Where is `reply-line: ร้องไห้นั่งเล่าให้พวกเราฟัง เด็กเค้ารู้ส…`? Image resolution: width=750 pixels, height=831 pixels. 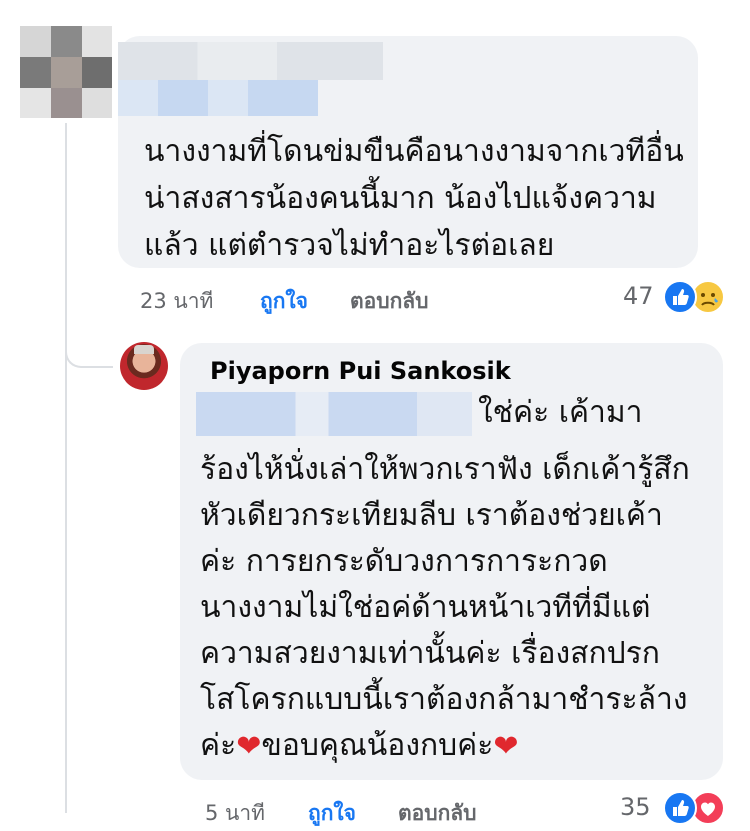
reply-line: ร้องไห้นั่งเล่าให้พวกเราฟัง เด็กเค้ารู้ส… is located at coordinates (445, 469).